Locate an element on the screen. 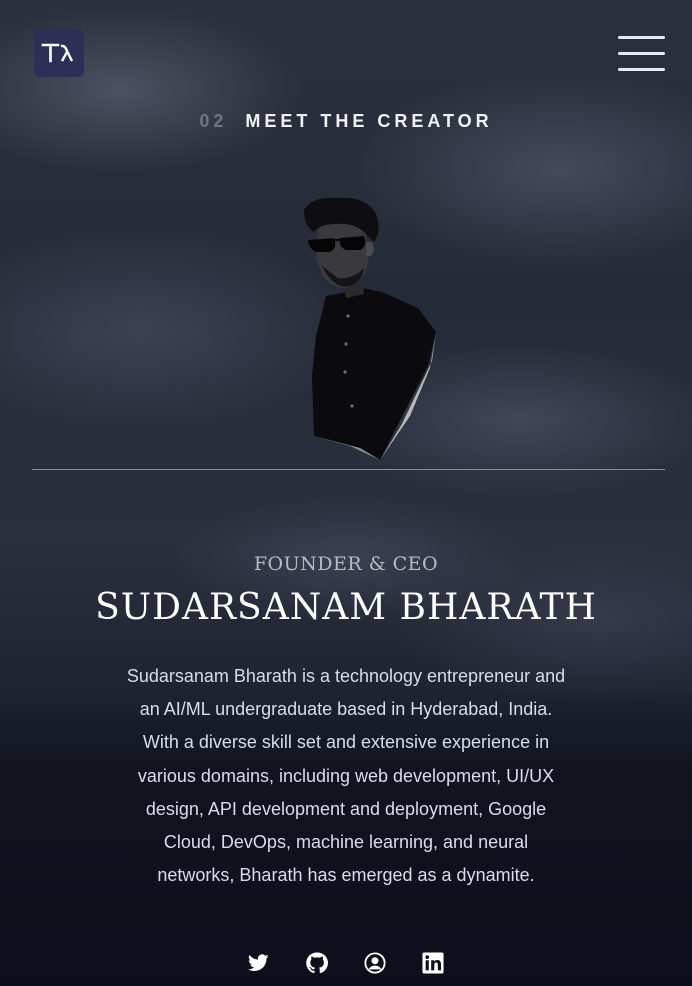 The image size is (692, 986). social-links is located at coordinates (346, 964).